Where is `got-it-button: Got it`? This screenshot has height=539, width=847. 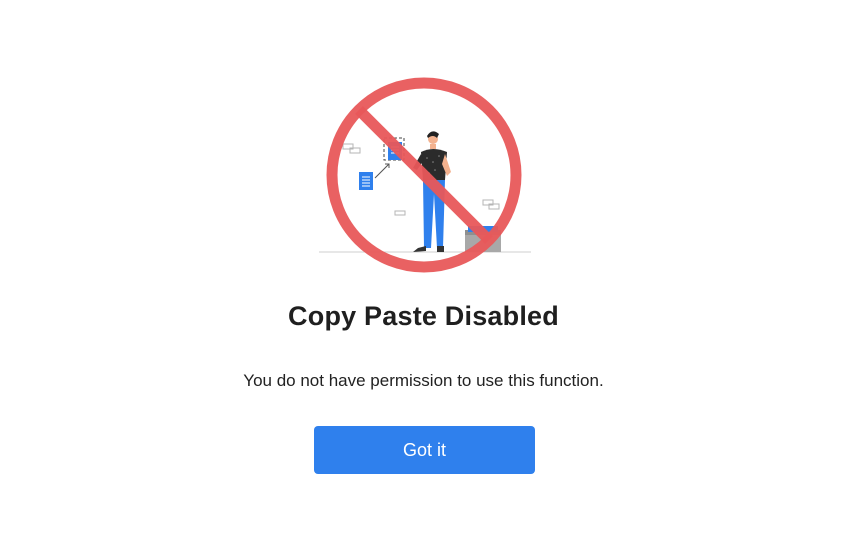 got-it-button: Got it is located at coordinates (424, 450).